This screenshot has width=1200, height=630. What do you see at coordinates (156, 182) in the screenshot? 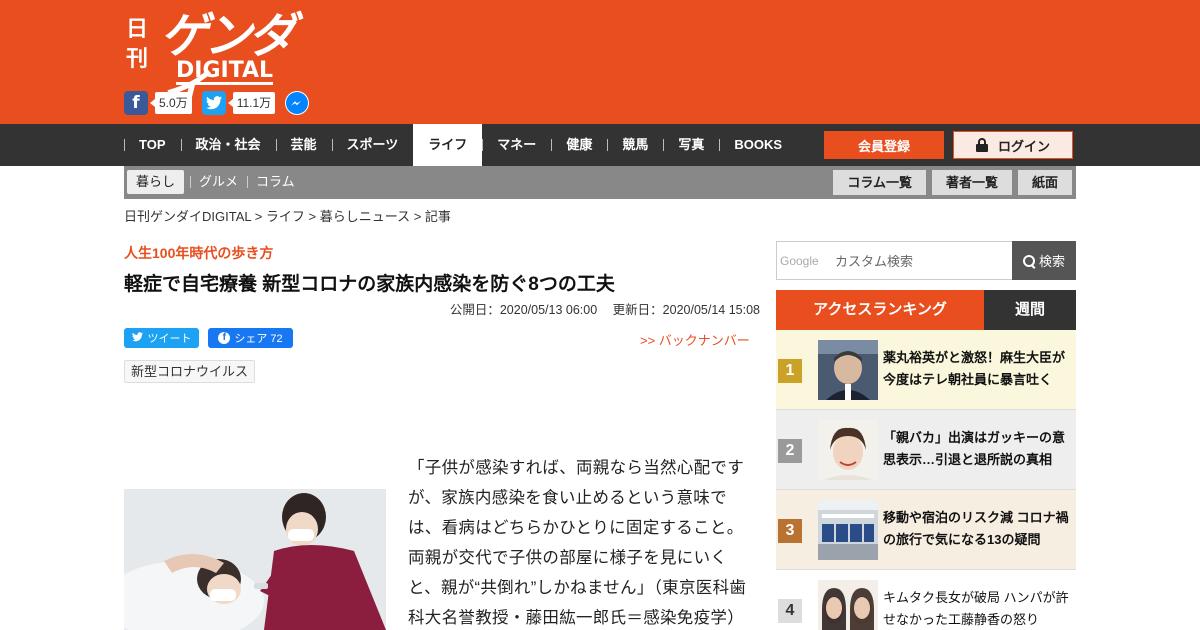
I see `subnav-item-kurashi: 暮らし` at bounding box center [156, 182].